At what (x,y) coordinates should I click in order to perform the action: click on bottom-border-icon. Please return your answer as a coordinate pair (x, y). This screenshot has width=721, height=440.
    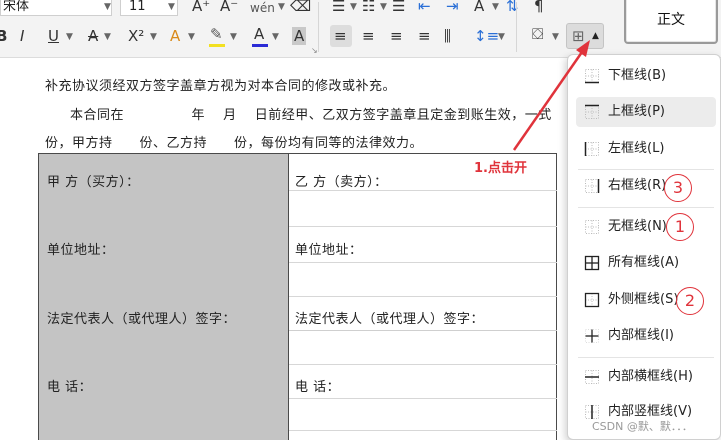
    Looking at the image, I should click on (592, 76).